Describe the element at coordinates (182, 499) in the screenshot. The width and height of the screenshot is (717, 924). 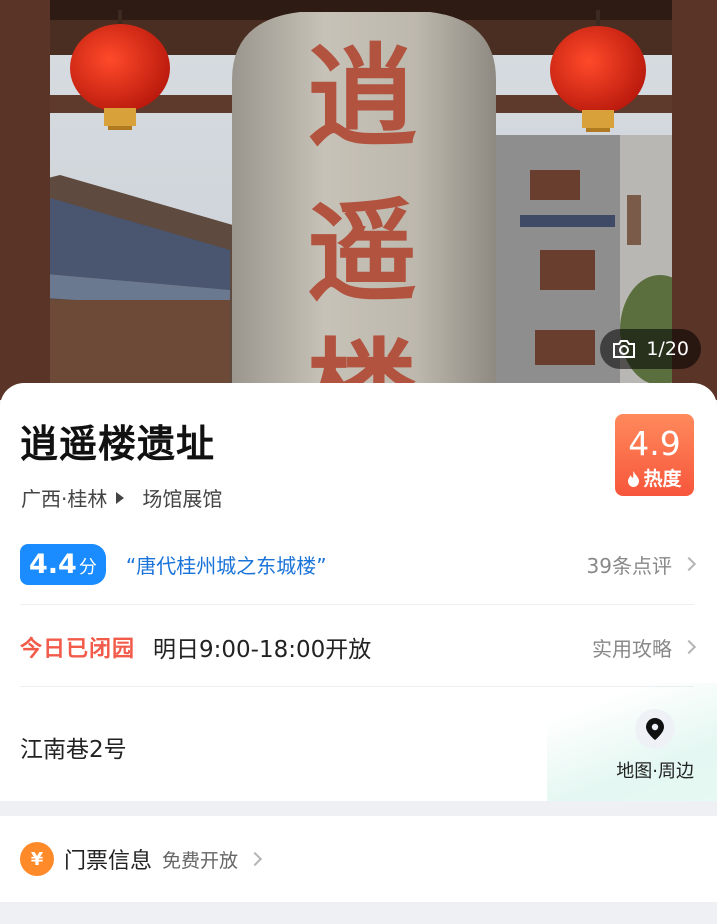
I see `category-label: 场馆展馆` at that location.